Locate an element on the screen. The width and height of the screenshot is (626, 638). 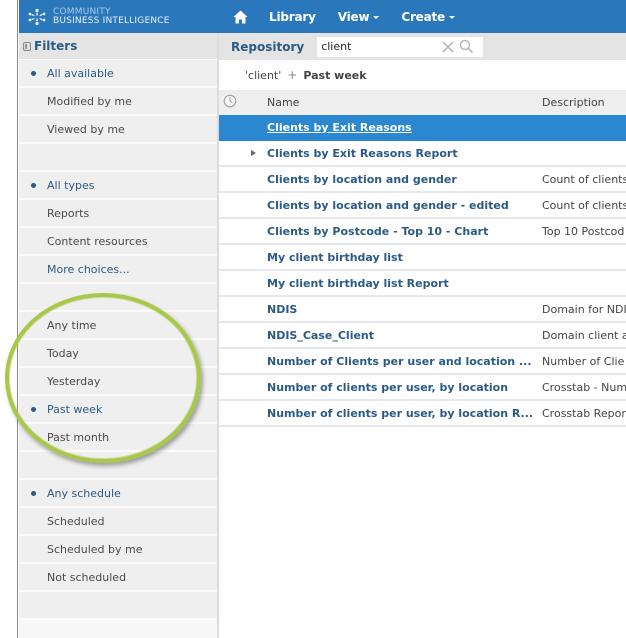
nav-view-label: View is located at coordinates (353, 16).